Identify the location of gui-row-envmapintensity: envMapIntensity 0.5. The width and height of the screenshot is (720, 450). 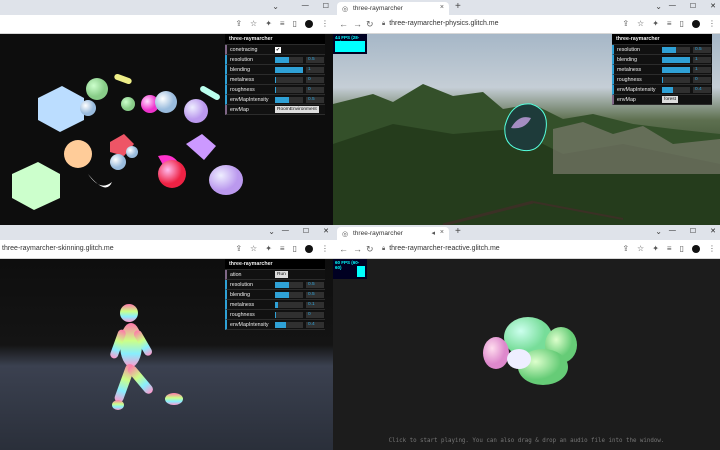
(275, 100).